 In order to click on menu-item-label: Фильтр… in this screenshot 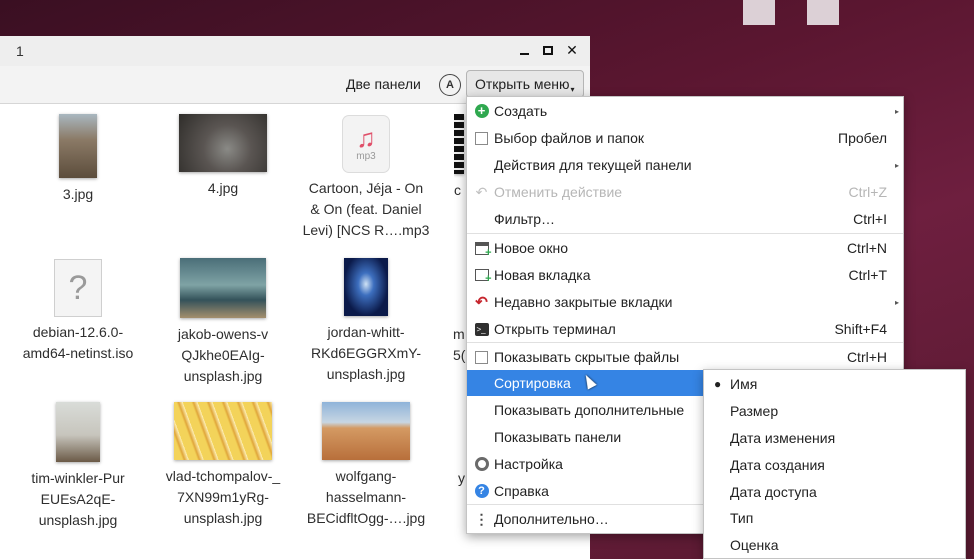, I will do `click(525, 219)`.